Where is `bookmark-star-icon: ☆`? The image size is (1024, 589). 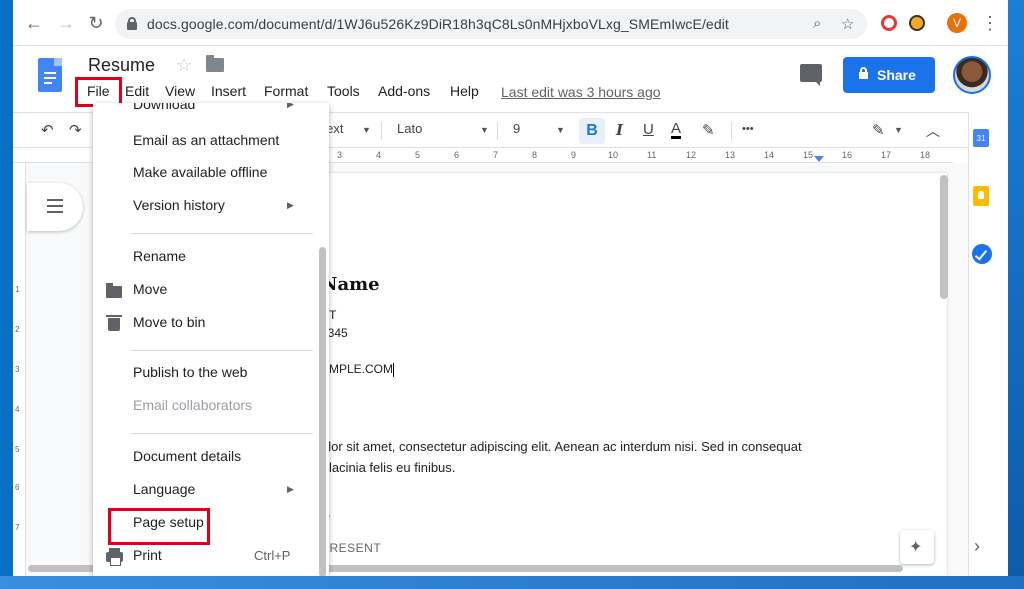 bookmark-star-icon: ☆ is located at coordinates (847, 24).